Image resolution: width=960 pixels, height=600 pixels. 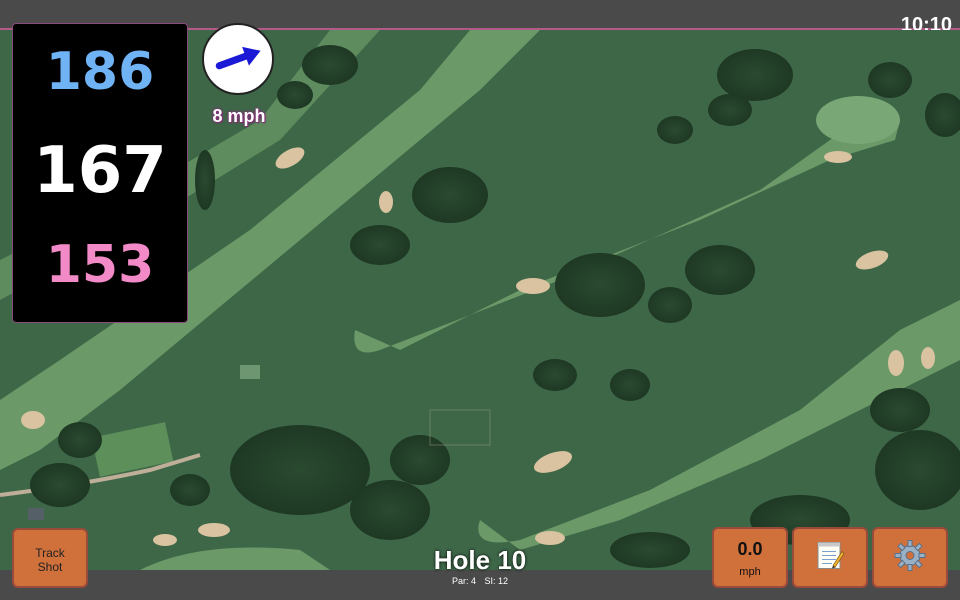 I want to click on stroke-index-label: SI: 12, so click(x=496, y=581).